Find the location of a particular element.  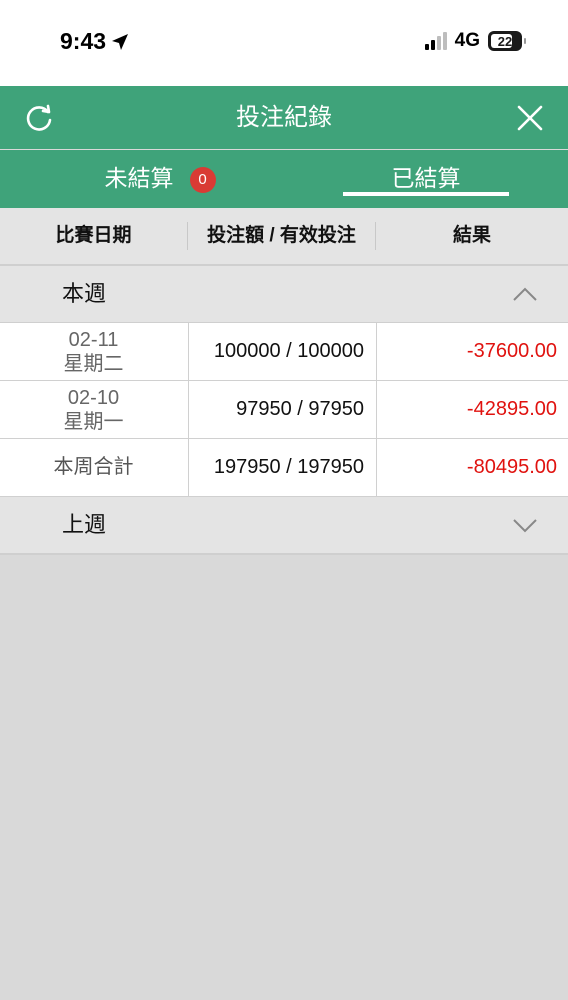

section-last-week: 上週 is located at coordinates (284, 526).